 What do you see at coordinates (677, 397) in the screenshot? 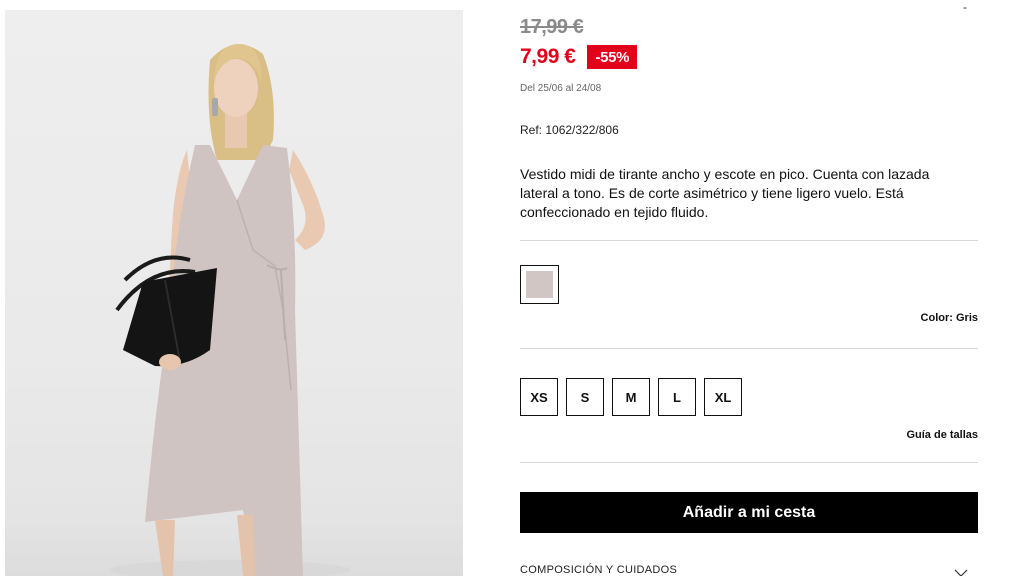
I see `size-button-l: L` at bounding box center [677, 397].